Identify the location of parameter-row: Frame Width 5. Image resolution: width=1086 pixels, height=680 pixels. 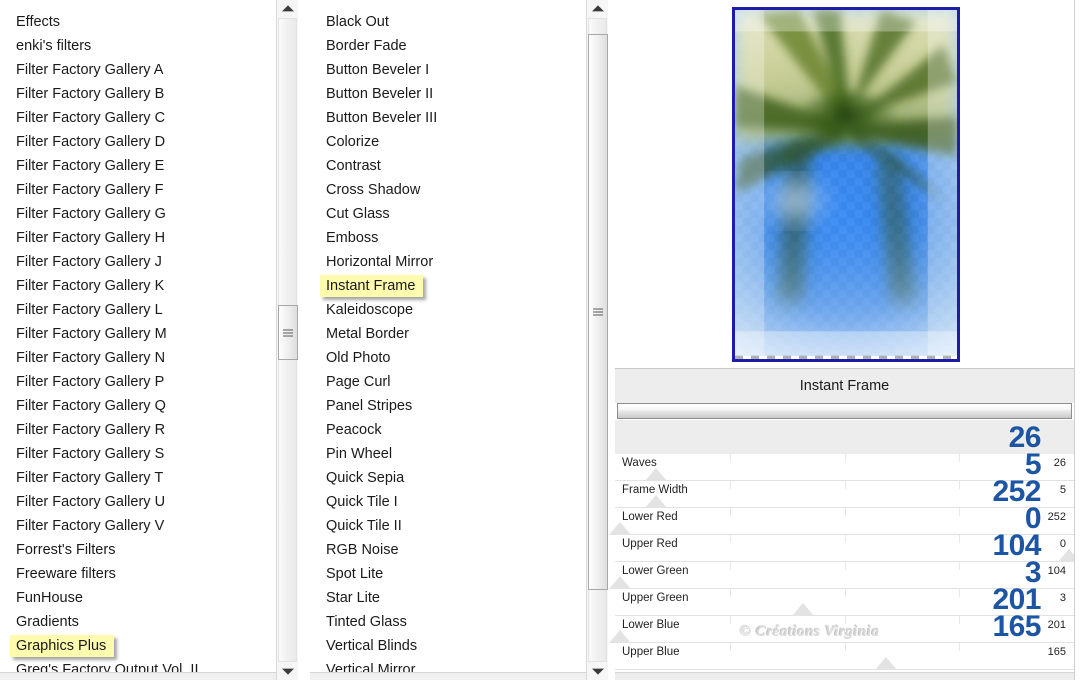
(844, 494).